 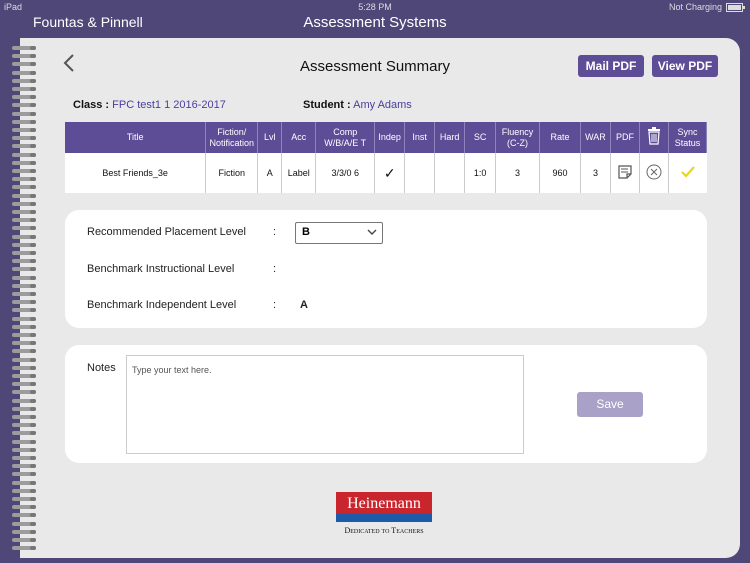 I want to click on cell-pdf, so click(x=625, y=173).